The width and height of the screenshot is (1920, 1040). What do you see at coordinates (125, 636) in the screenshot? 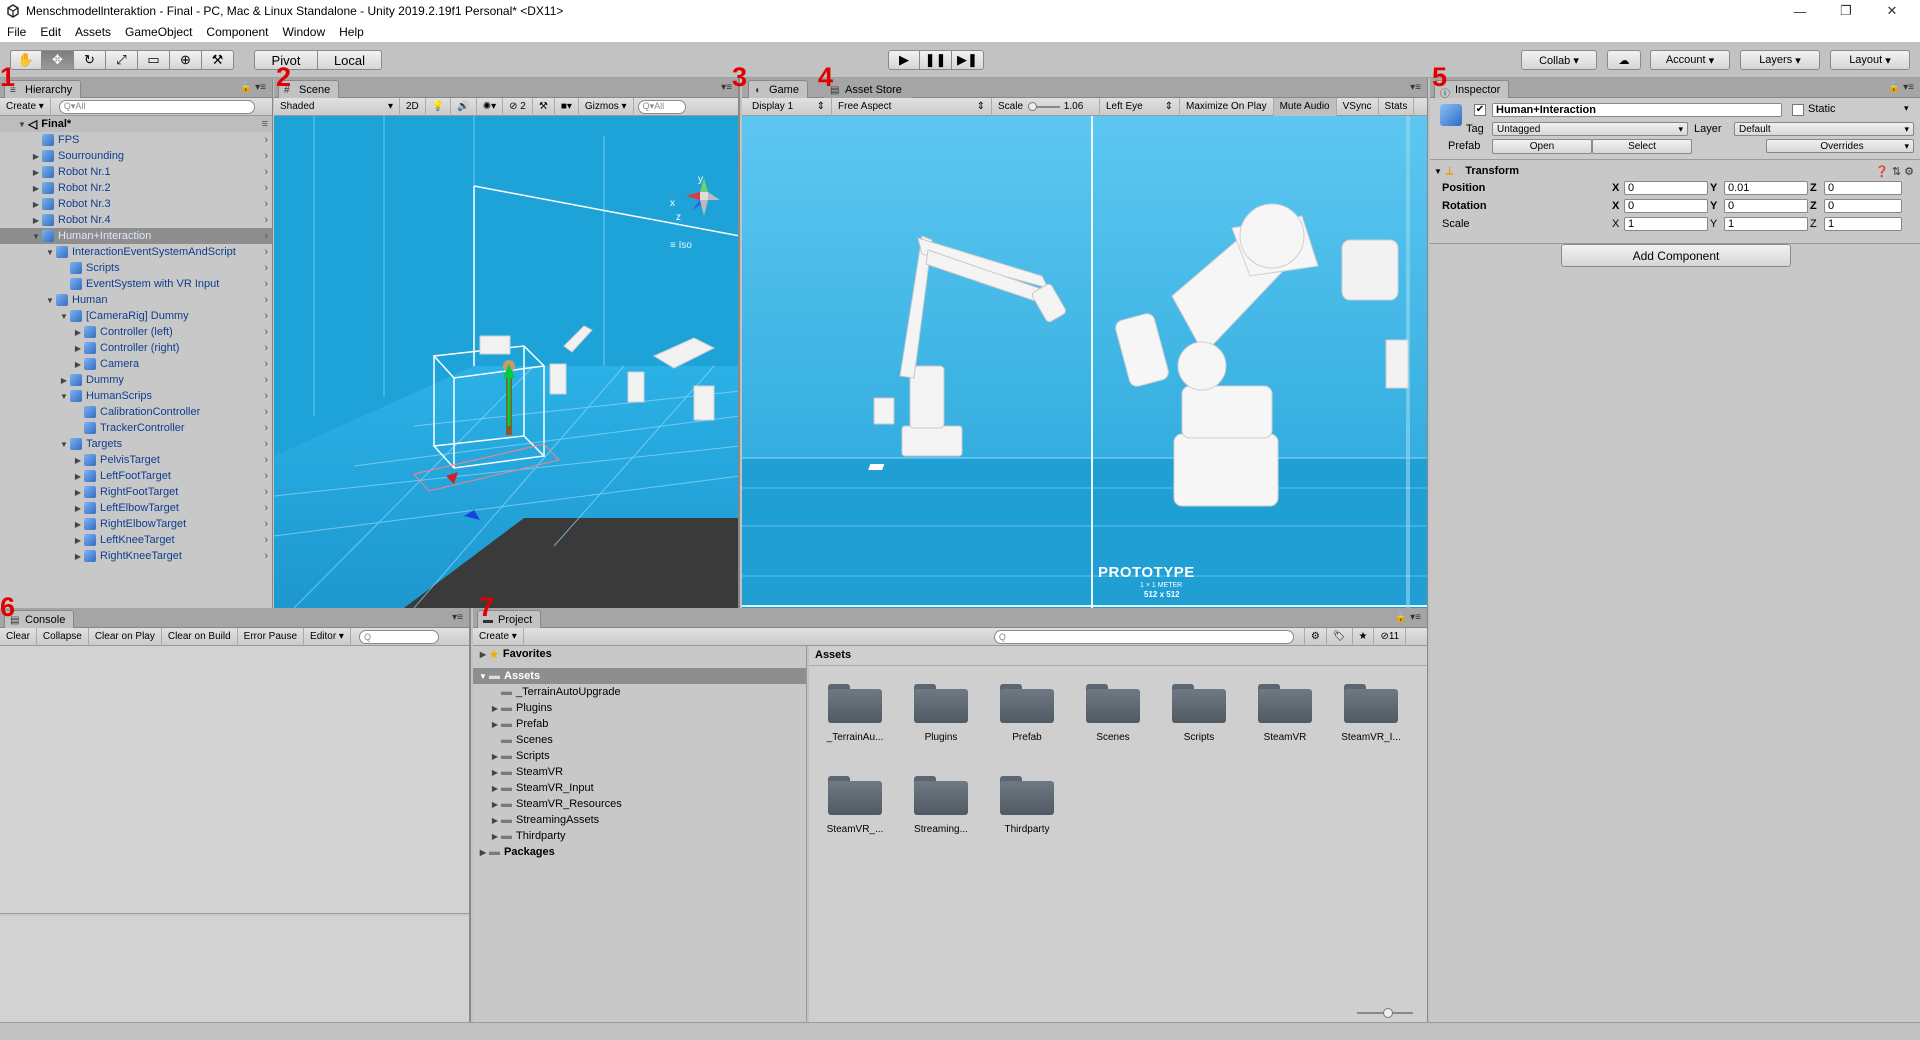
I see `console-clear-on-play-button: Clear on Play` at bounding box center [125, 636].